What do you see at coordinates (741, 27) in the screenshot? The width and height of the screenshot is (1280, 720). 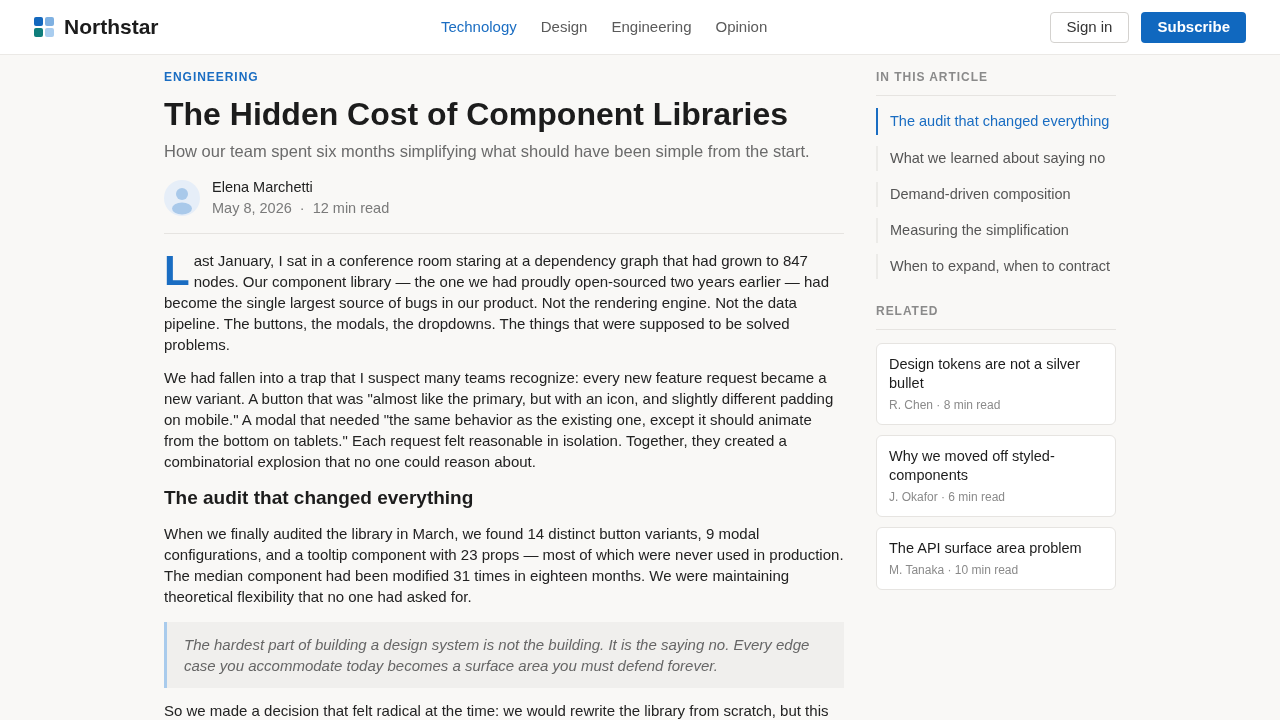 I see `nav-link: Opinion` at bounding box center [741, 27].